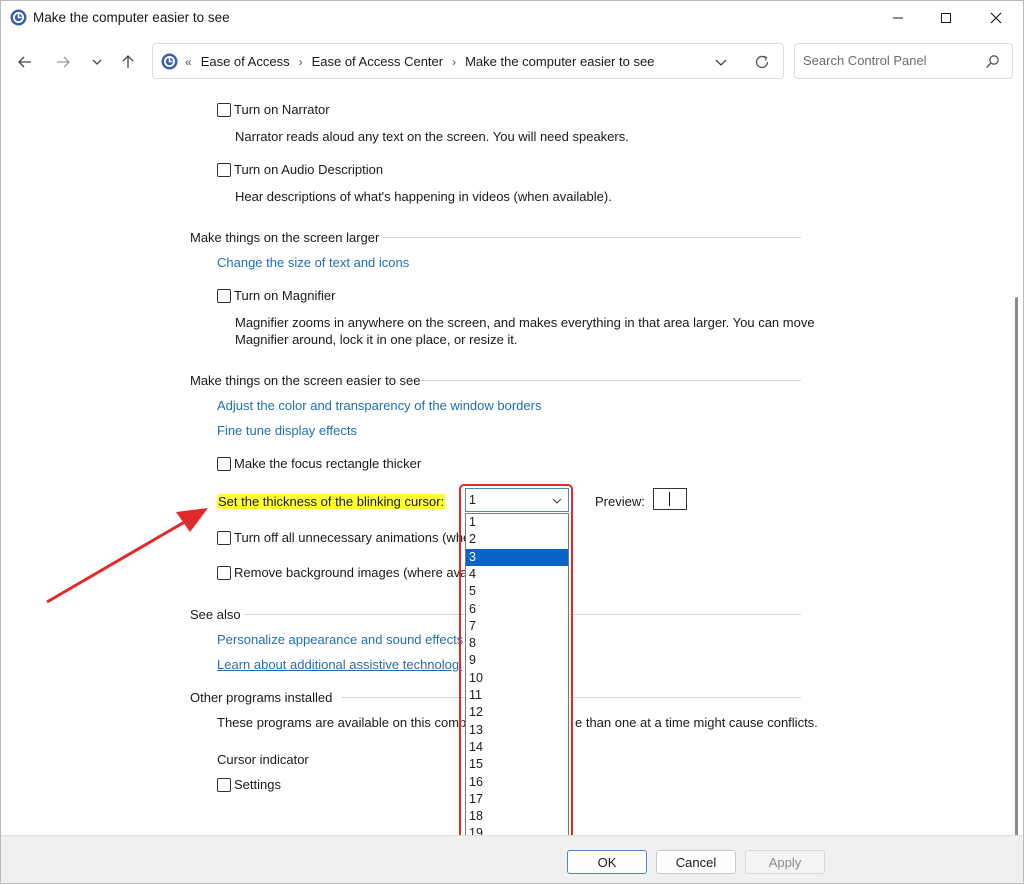 Image resolution: width=1024 pixels, height=884 pixels. What do you see at coordinates (169, 61) in the screenshot?
I see `ease-of-access-icon` at bounding box center [169, 61].